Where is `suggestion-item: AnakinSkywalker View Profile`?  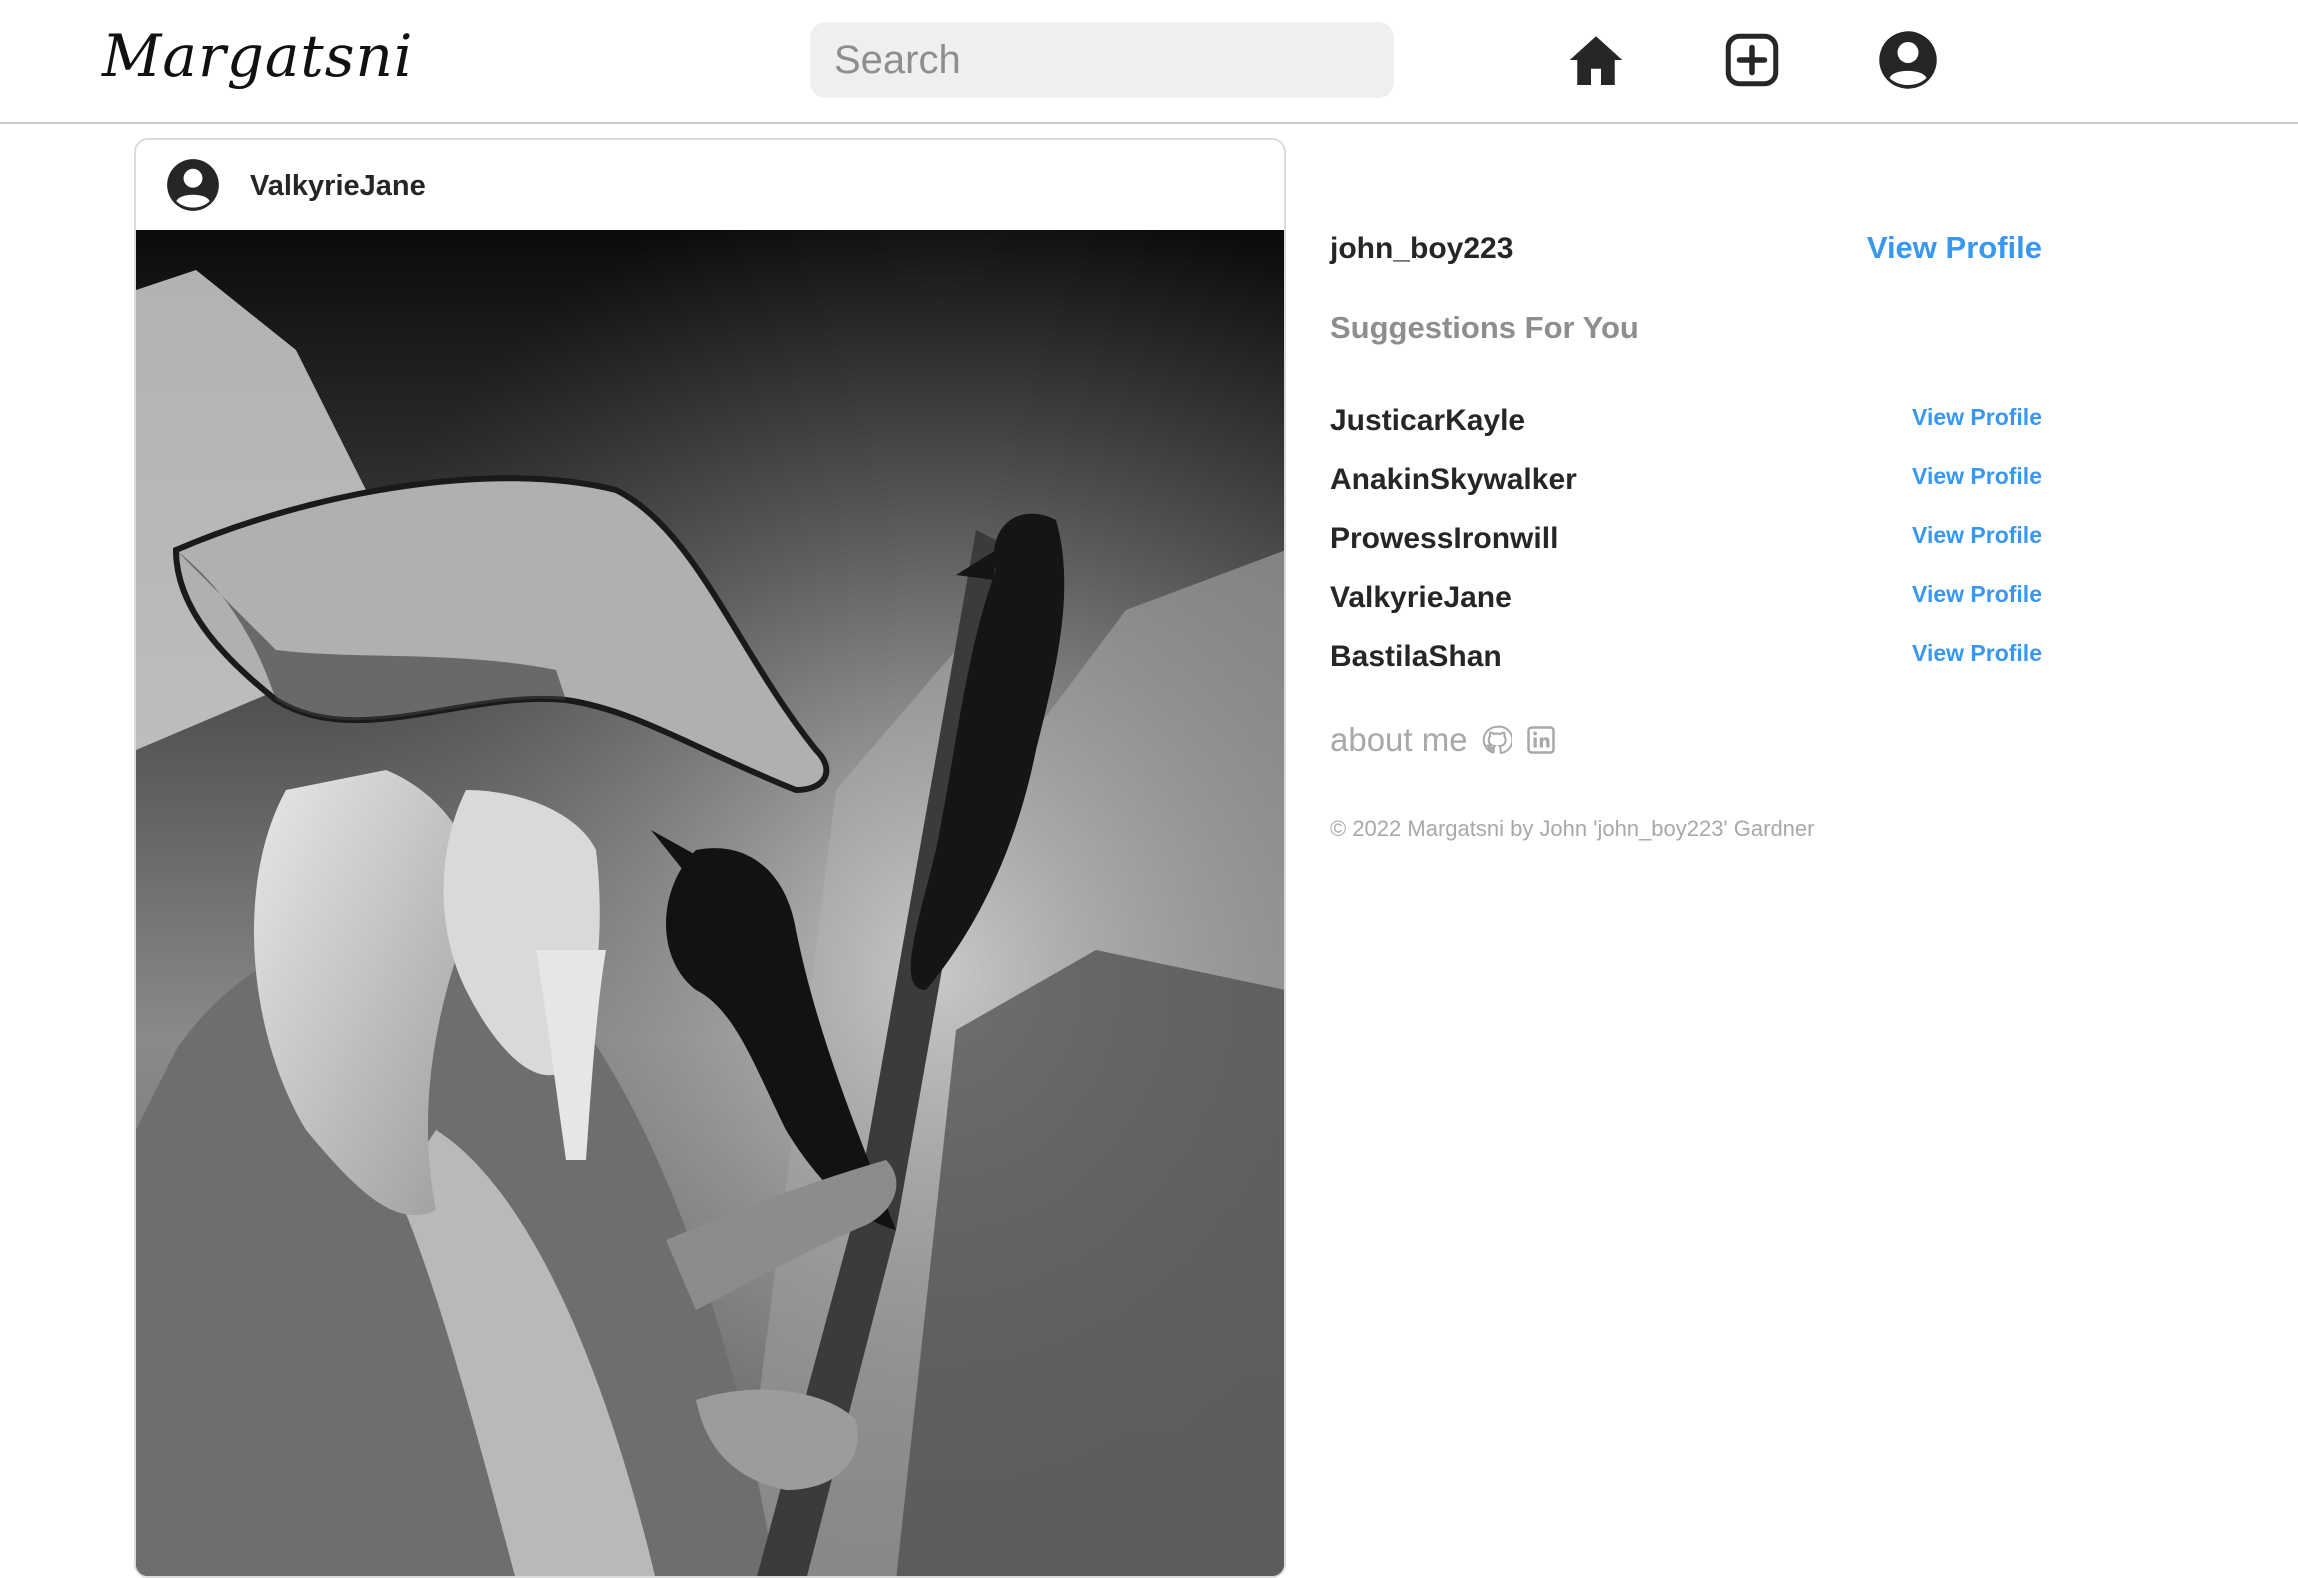
suggestion-item: AnakinSkywalker View Profile is located at coordinates (1686, 482).